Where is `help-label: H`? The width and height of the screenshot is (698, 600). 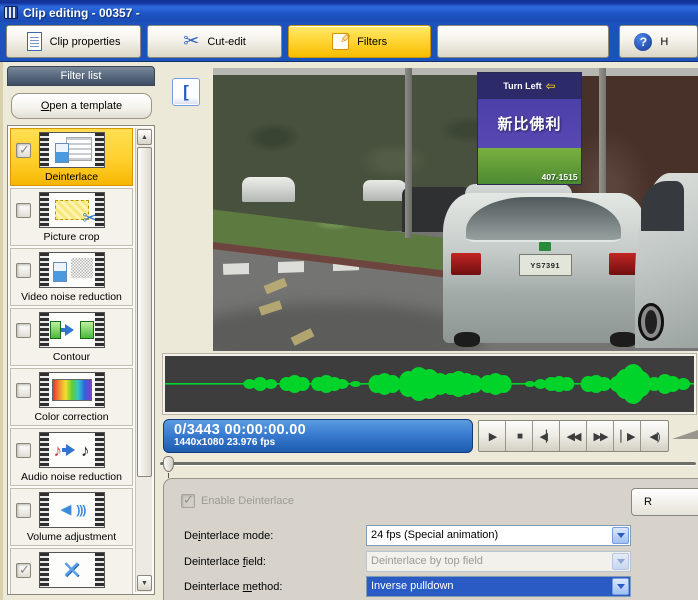
help-label: H is located at coordinates (664, 41).